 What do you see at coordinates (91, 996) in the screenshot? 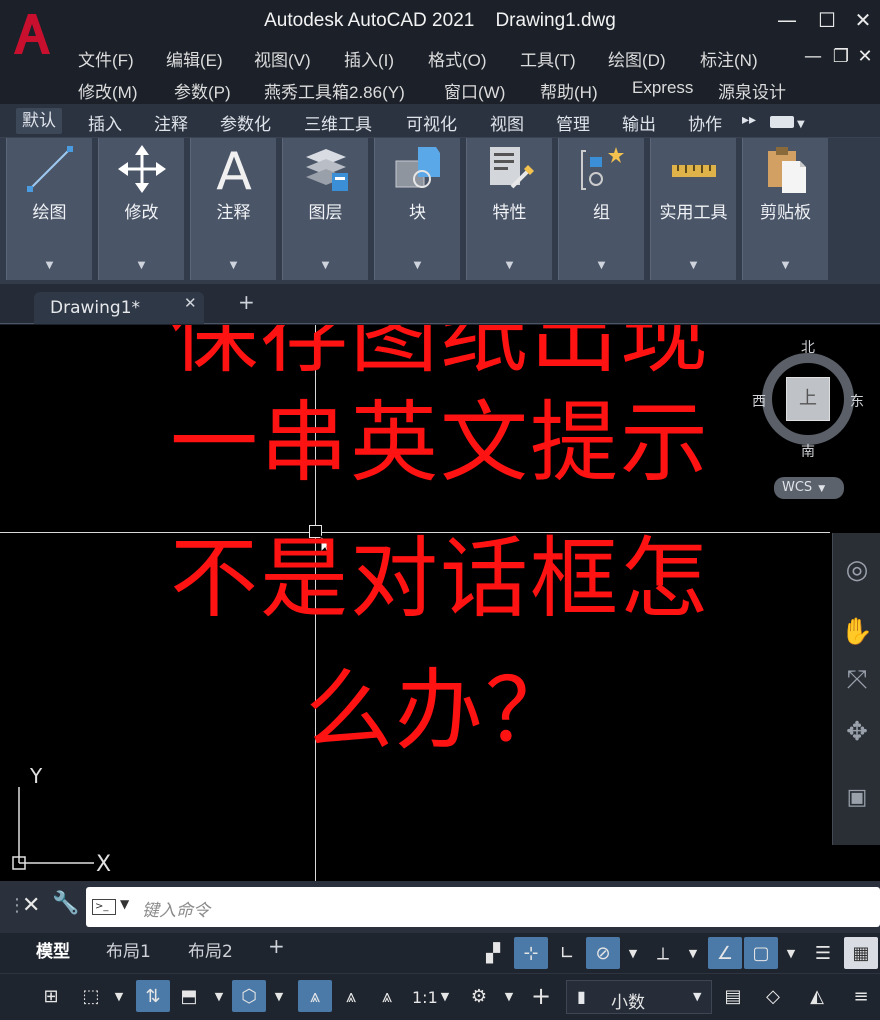
I see `3d-osnap-icon: ⬚` at bounding box center [91, 996].